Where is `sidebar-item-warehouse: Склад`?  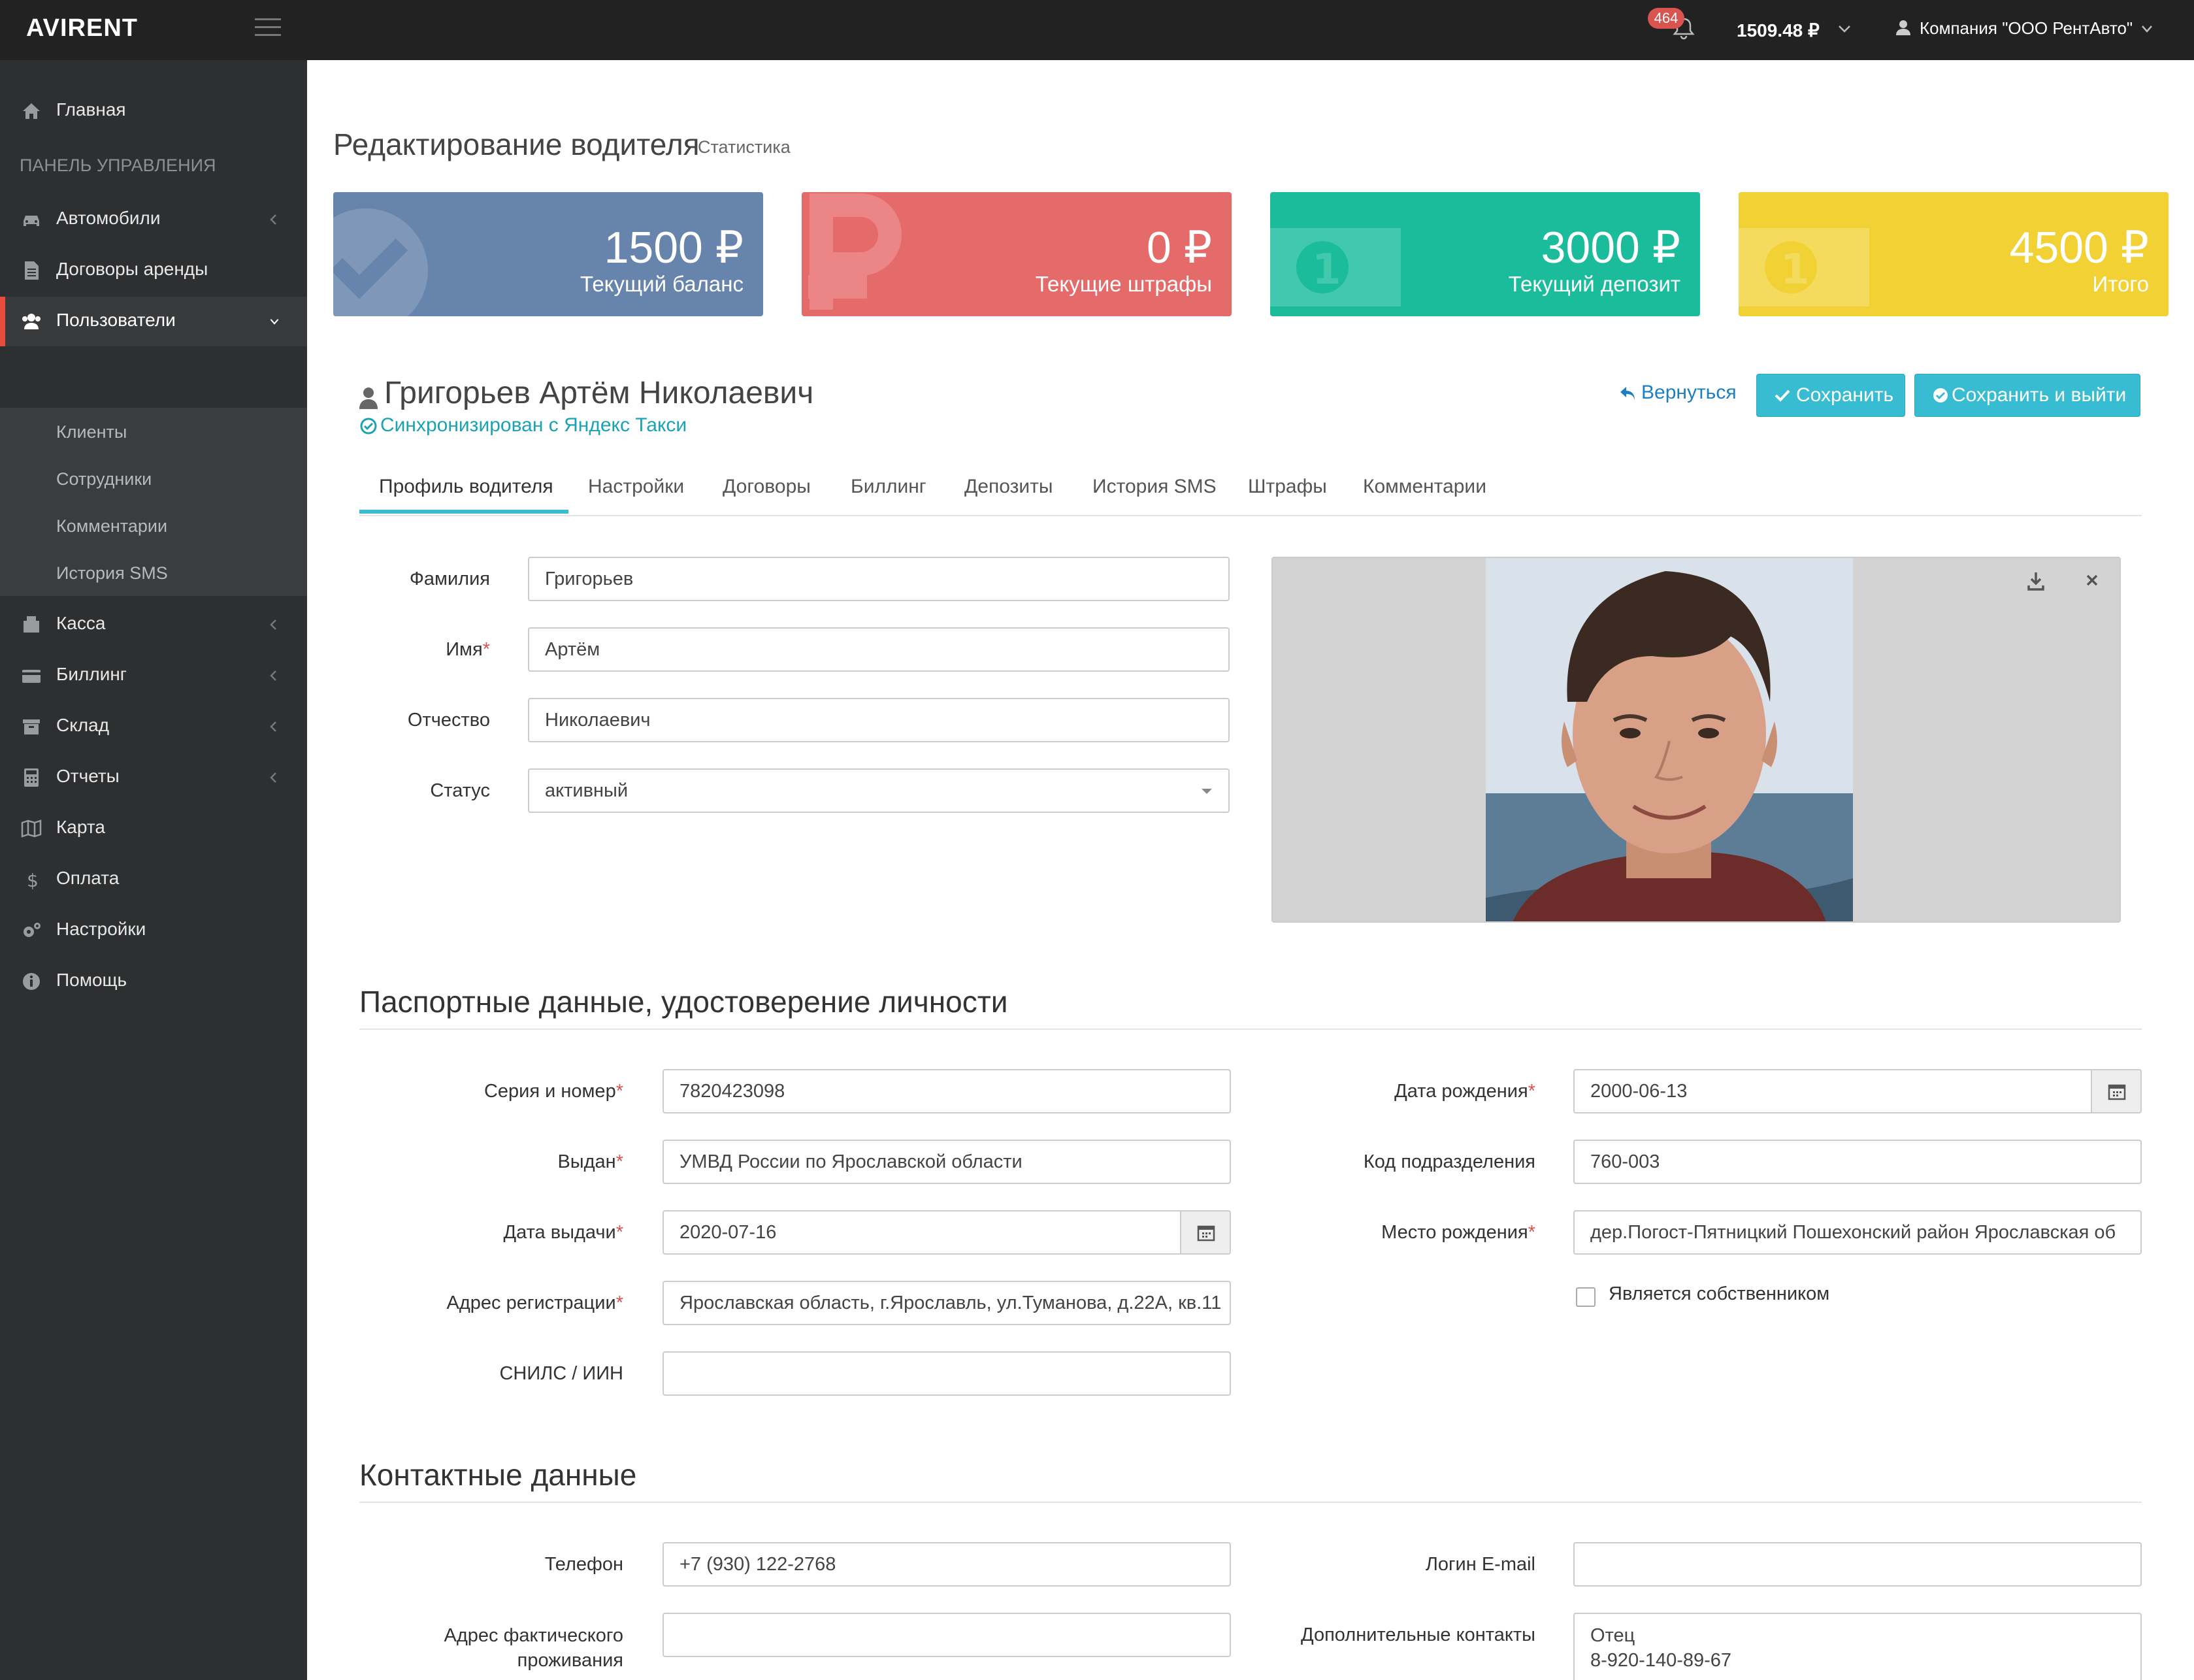
sidebar-item-warehouse: Склад is located at coordinates (154, 726).